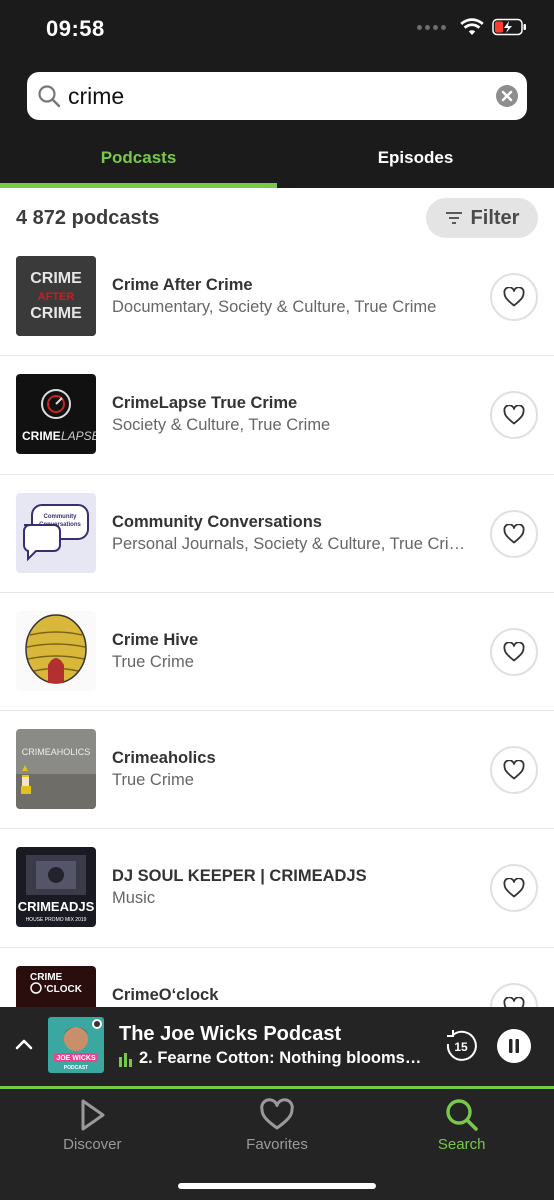  Describe the element at coordinates (56, 920) in the screenshot. I see `svg-text: HOUSE PROMO MIX 2019` at that location.